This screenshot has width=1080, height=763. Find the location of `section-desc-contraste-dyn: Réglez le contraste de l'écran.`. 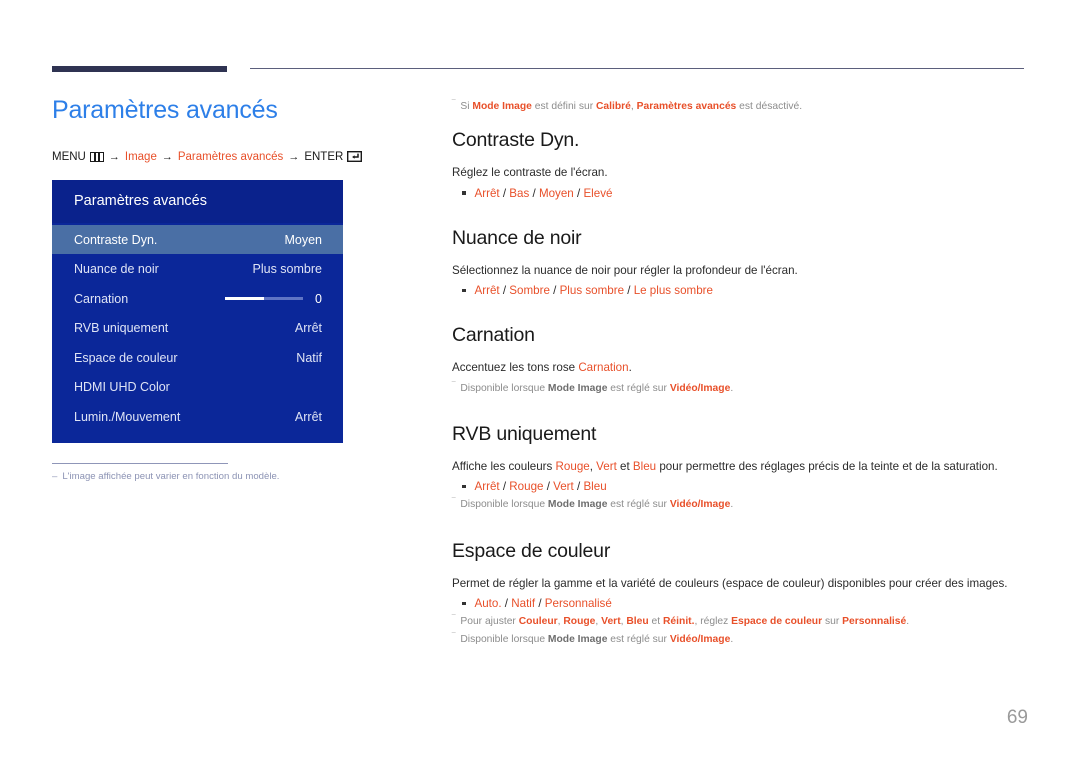

section-desc-contraste-dyn: Réglez le contraste de l'écran. is located at coordinates (530, 173).